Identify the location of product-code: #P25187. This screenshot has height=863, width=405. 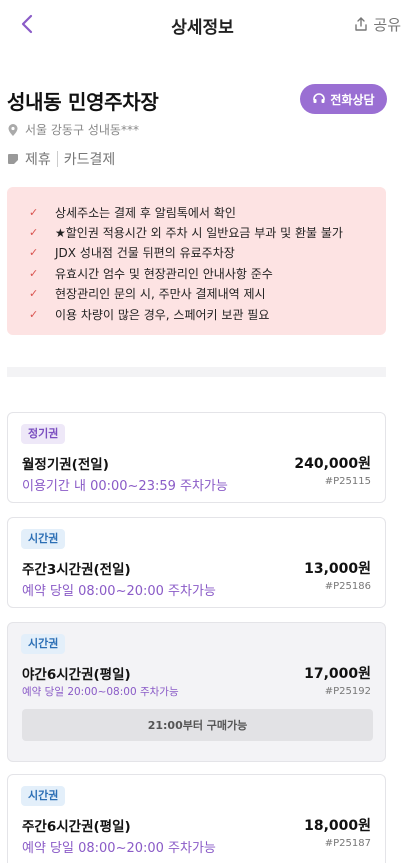
(347, 843).